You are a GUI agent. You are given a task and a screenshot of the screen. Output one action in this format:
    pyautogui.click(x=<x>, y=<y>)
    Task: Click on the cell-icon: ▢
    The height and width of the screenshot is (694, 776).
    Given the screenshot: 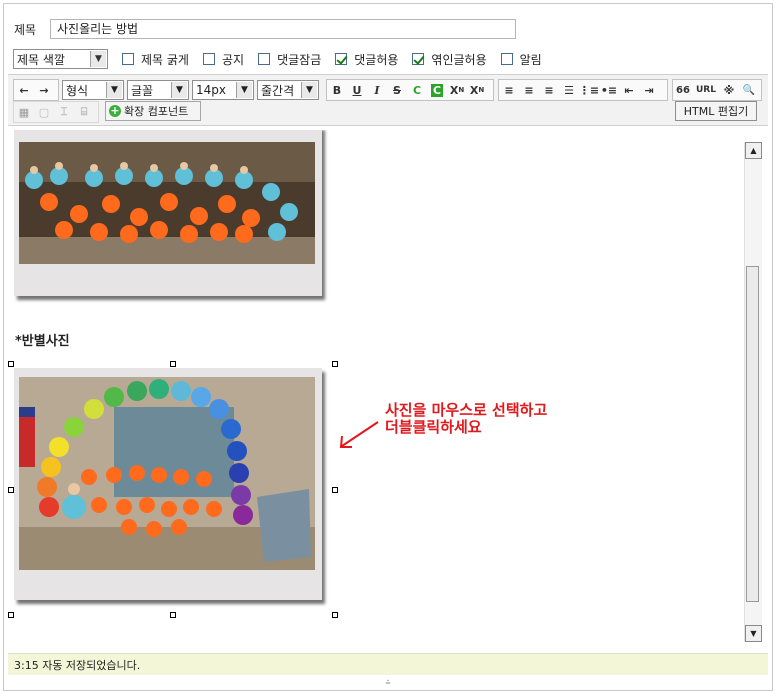 What is the action you would take?
    pyautogui.click(x=44, y=112)
    